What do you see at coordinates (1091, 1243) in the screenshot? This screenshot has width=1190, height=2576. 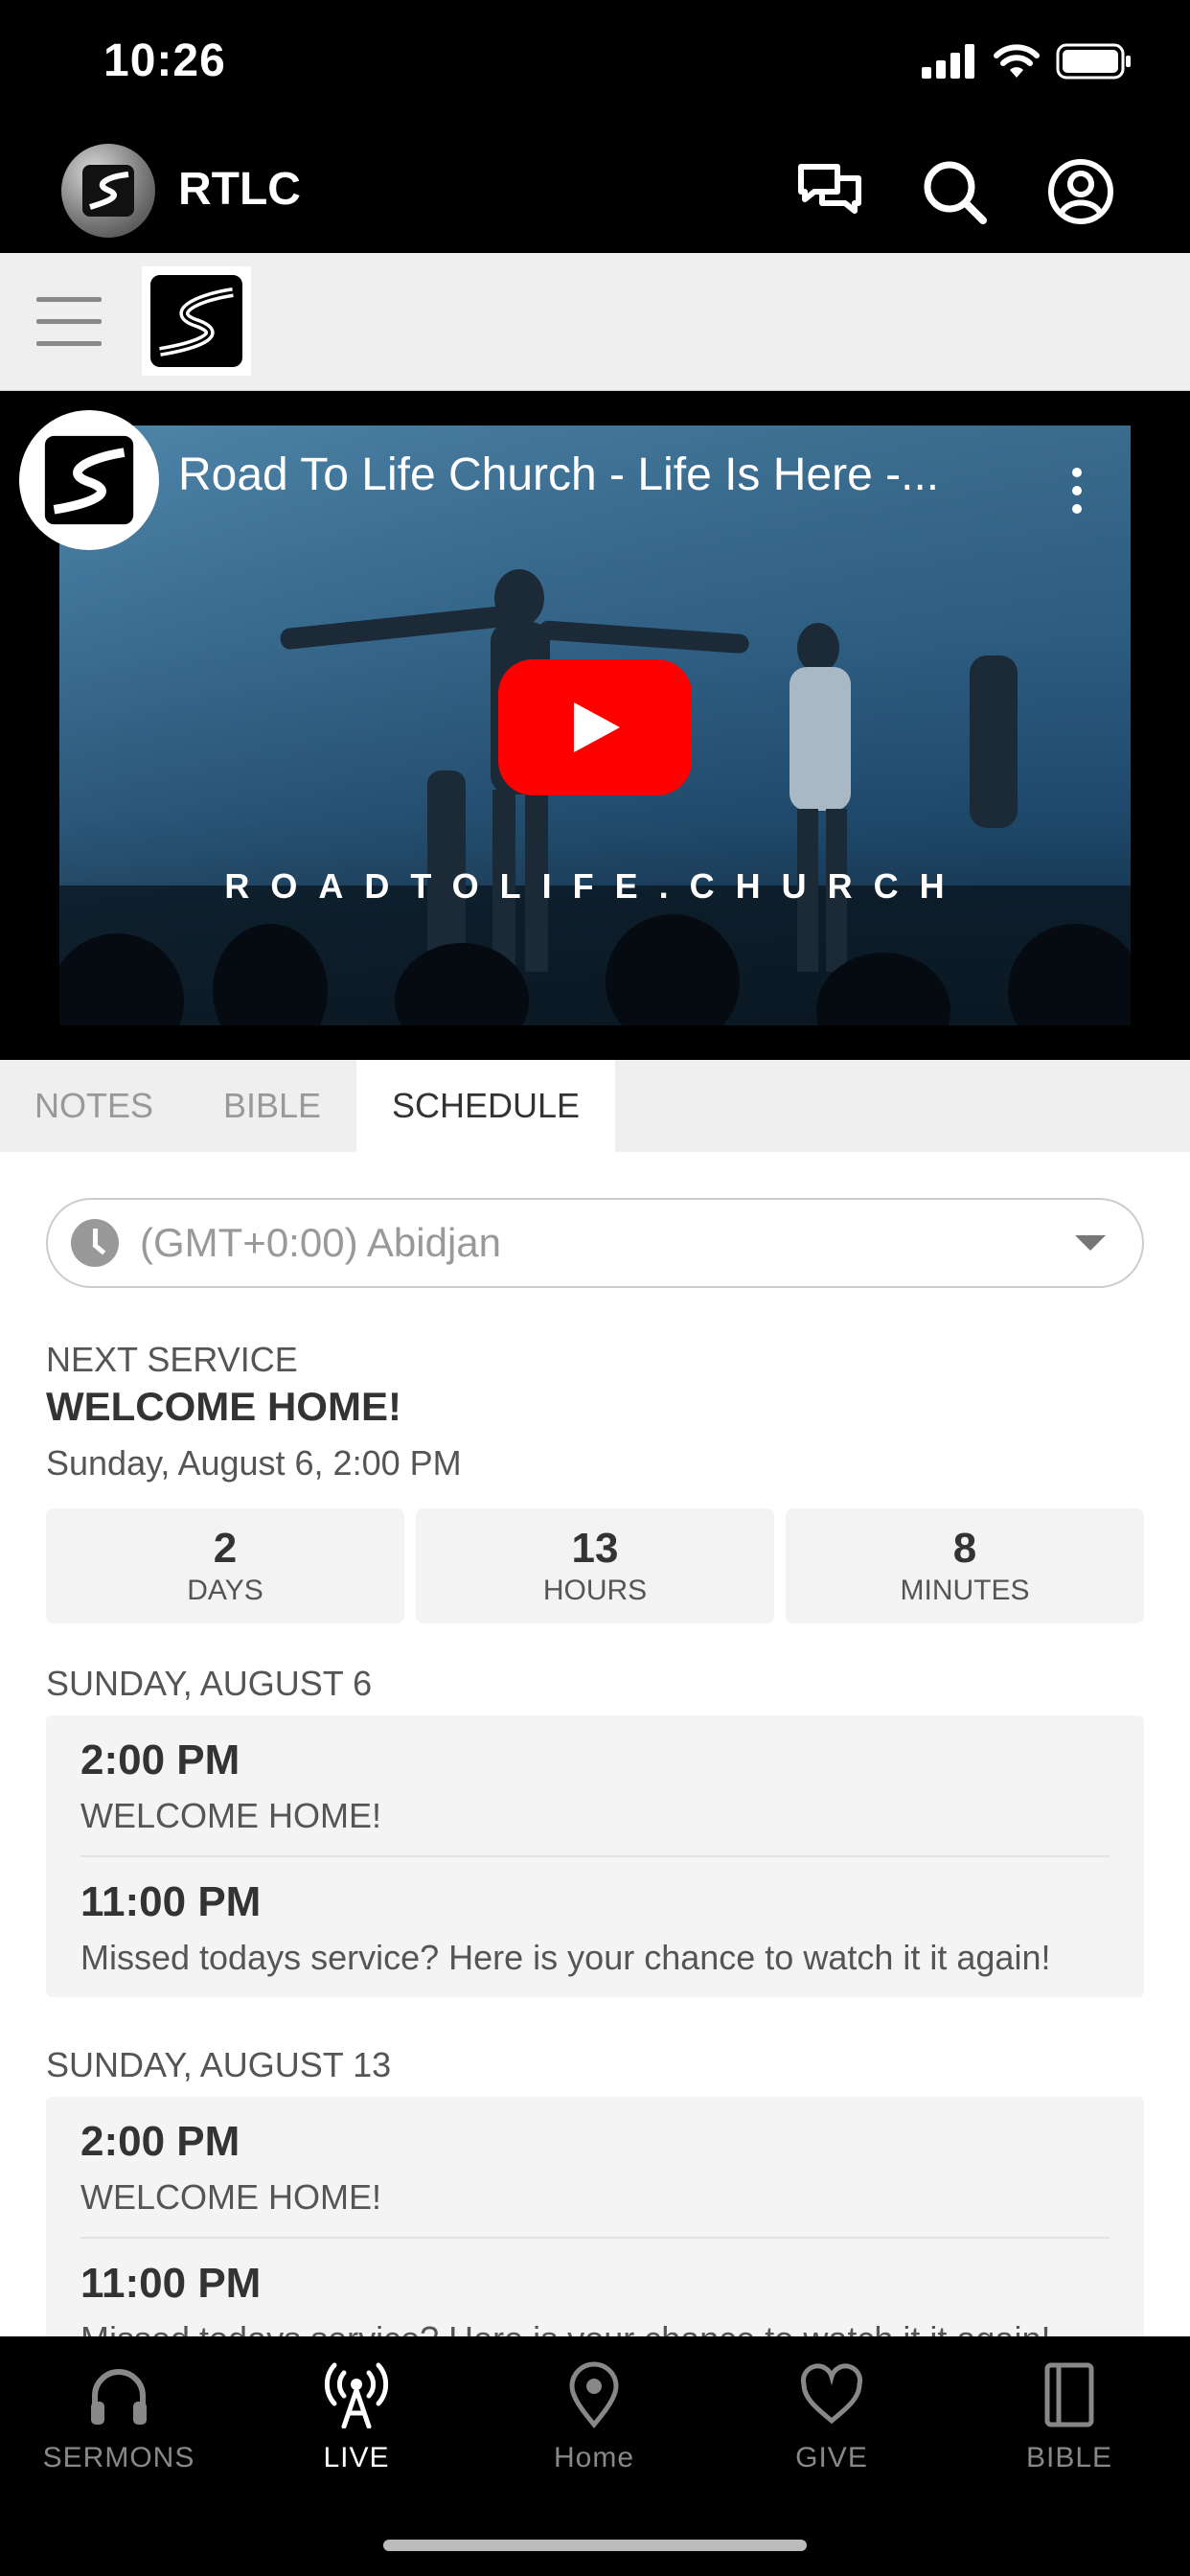 I see `chevron-down-icon` at bounding box center [1091, 1243].